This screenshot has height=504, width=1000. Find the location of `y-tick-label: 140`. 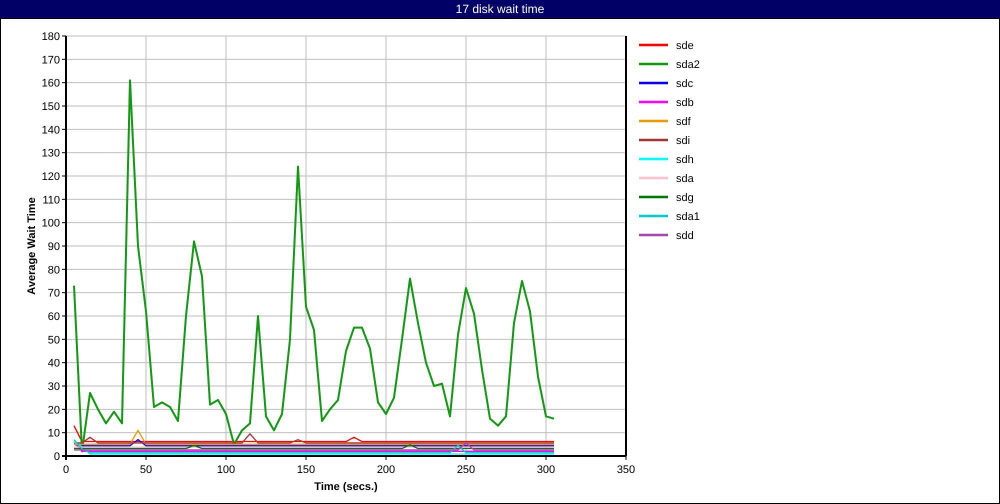

y-tick-label: 140 is located at coordinates (51, 130).